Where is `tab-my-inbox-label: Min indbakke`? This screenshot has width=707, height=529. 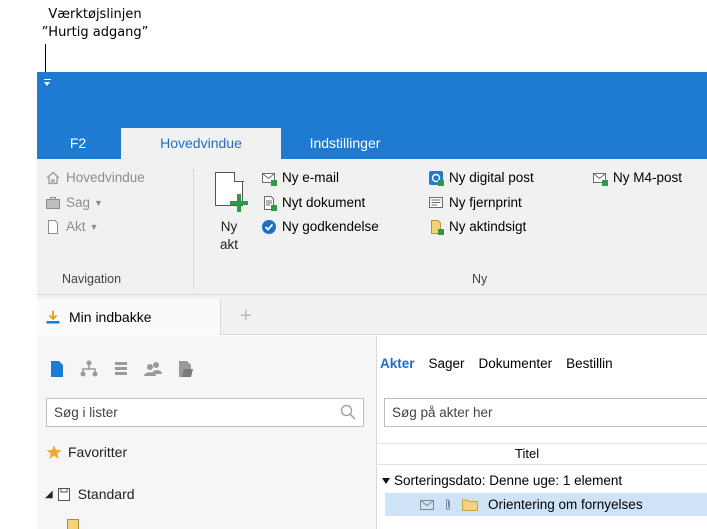 tab-my-inbox-label: Min indbakke is located at coordinates (110, 317).